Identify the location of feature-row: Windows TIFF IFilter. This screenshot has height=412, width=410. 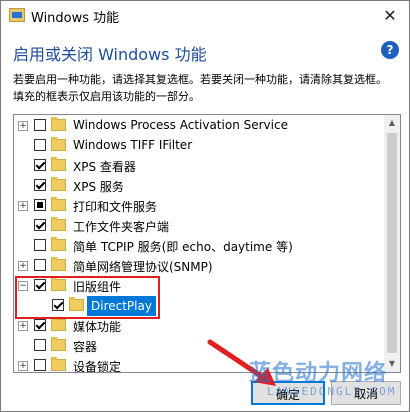
(199, 146).